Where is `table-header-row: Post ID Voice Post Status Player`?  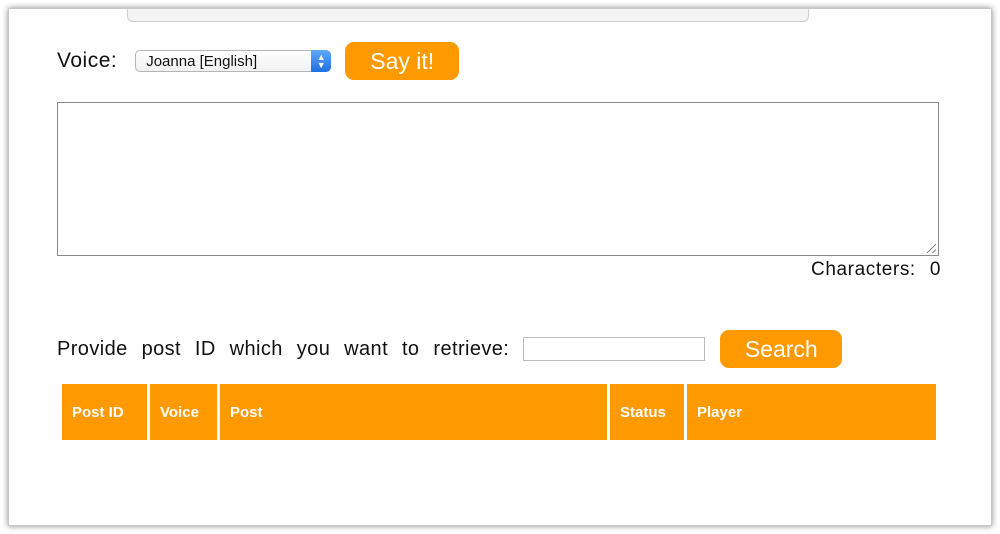 table-header-row: Post ID Voice Post Status Player is located at coordinates (499, 412).